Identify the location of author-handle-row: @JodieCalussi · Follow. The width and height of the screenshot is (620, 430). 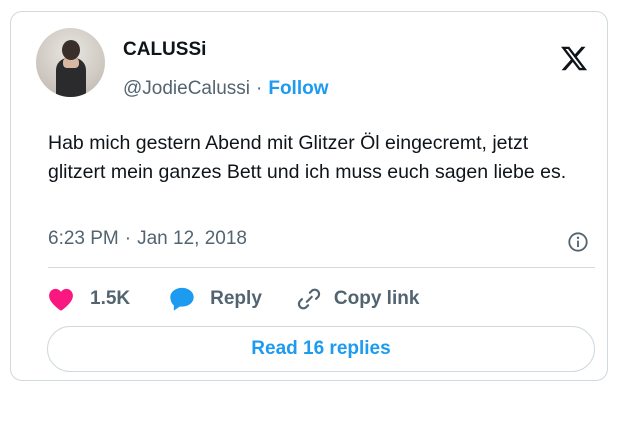
(226, 89).